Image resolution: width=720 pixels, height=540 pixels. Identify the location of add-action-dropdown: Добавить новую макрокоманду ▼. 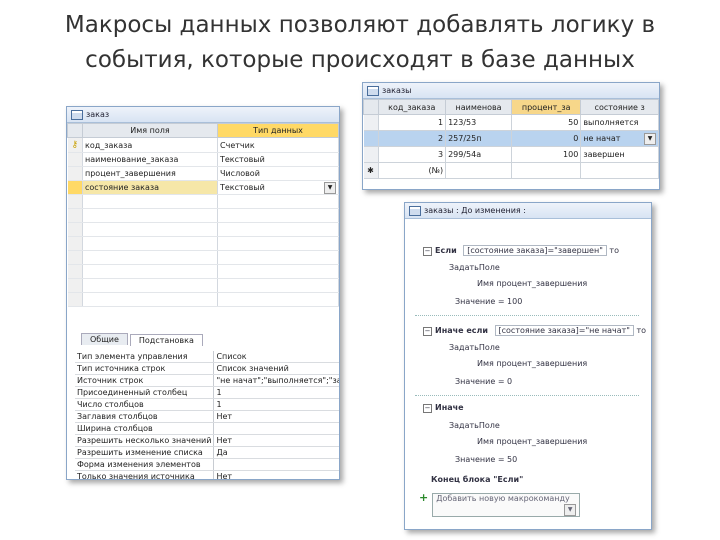
(506, 505).